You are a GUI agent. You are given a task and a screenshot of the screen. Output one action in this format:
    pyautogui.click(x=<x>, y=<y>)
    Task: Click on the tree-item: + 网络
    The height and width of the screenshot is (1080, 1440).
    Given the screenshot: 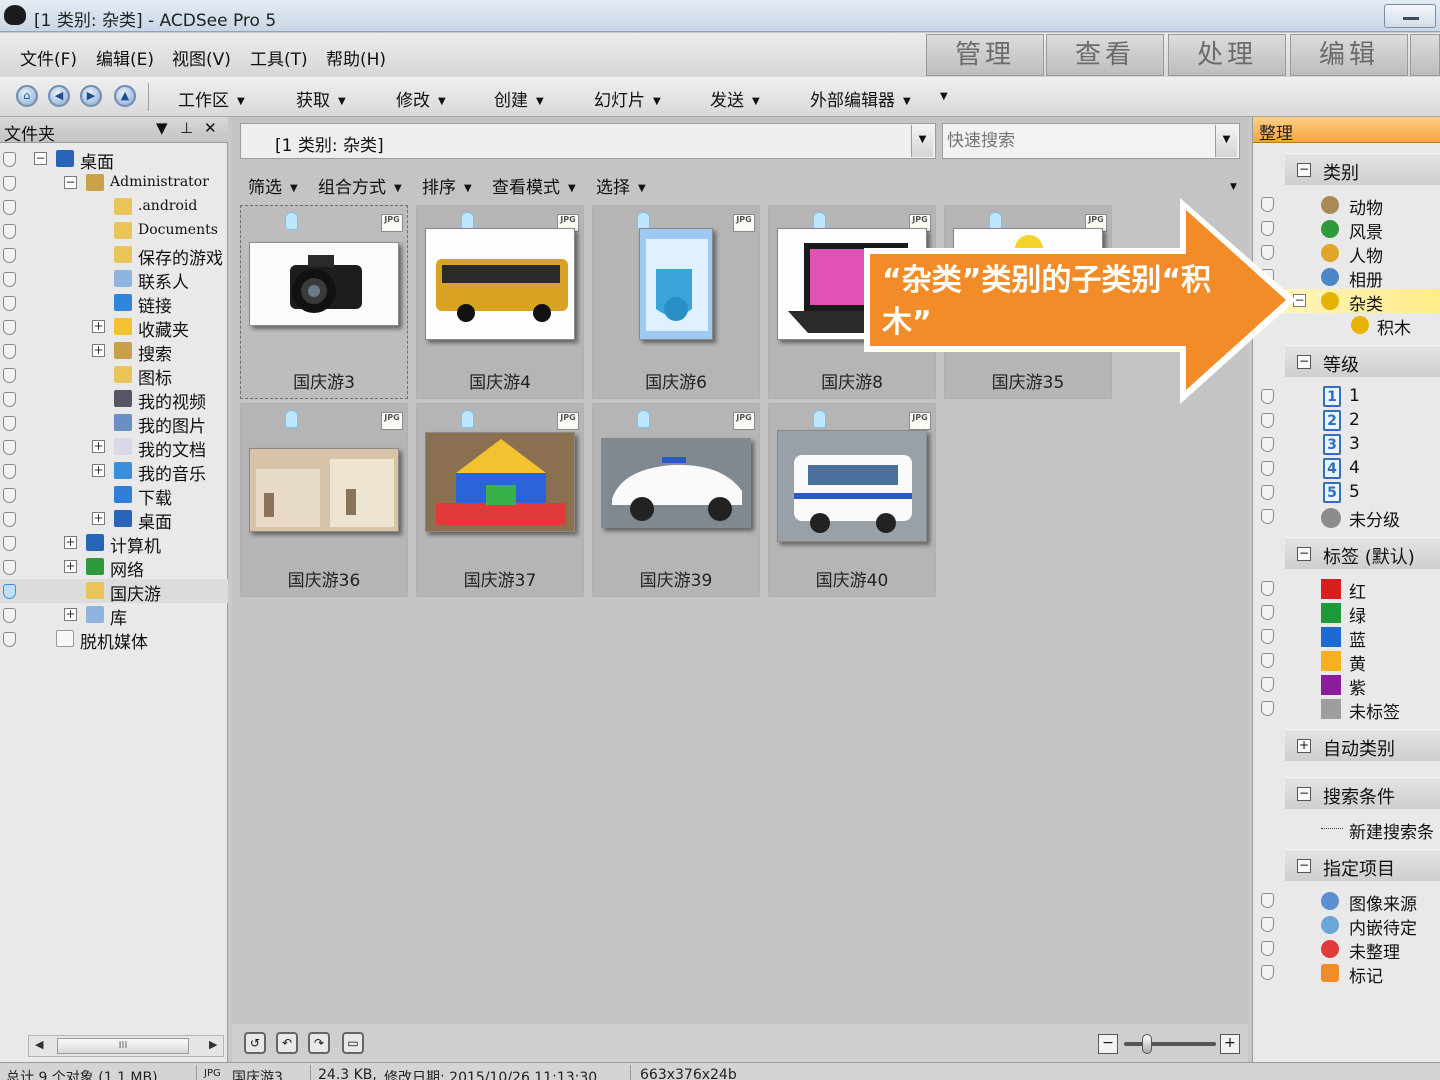 What is the action you would take?
    pyautogui.click(x=114, y=567)
    